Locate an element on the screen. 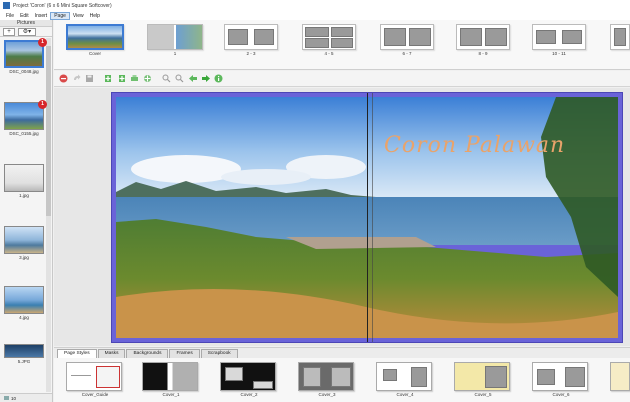  add-page-icon is located at coordinates (108, 78).